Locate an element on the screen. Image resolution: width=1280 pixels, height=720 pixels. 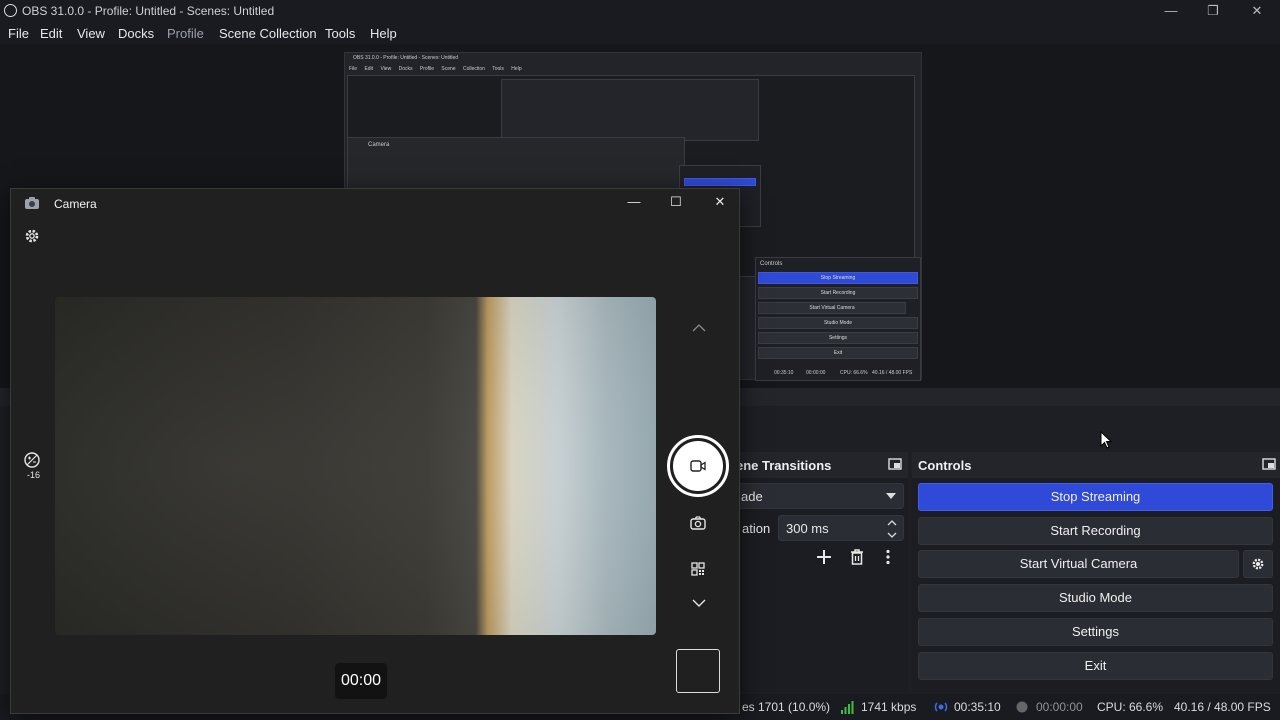
mini-status-cpu: CPU: 66.6% is located at coordinates (854, 373).